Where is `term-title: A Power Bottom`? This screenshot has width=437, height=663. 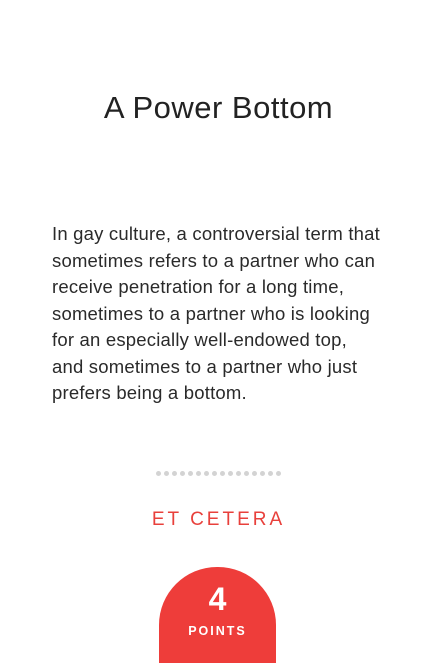 term-title: A Power Bottom is located at coordinates (218, 107).